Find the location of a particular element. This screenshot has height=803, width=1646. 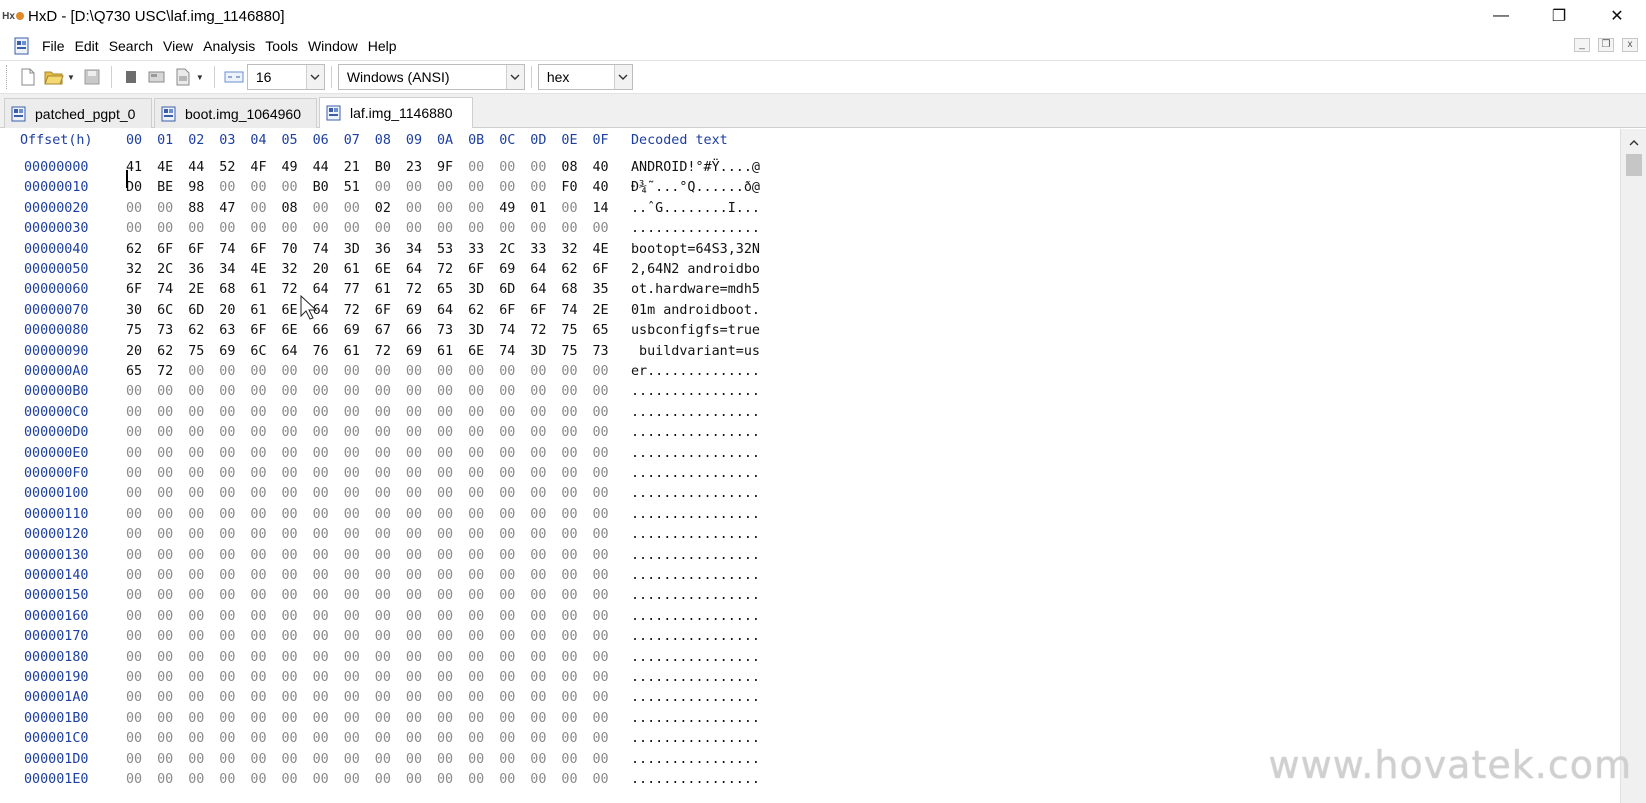

hex-byte: 52 is located at coordinates (232, 167).